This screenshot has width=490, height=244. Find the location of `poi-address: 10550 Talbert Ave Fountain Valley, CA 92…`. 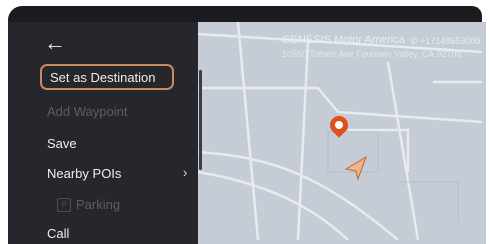

poi-address: 10550 Talbert Ave Fountain Valley, CA 92… is located at coordinates (372, 54).